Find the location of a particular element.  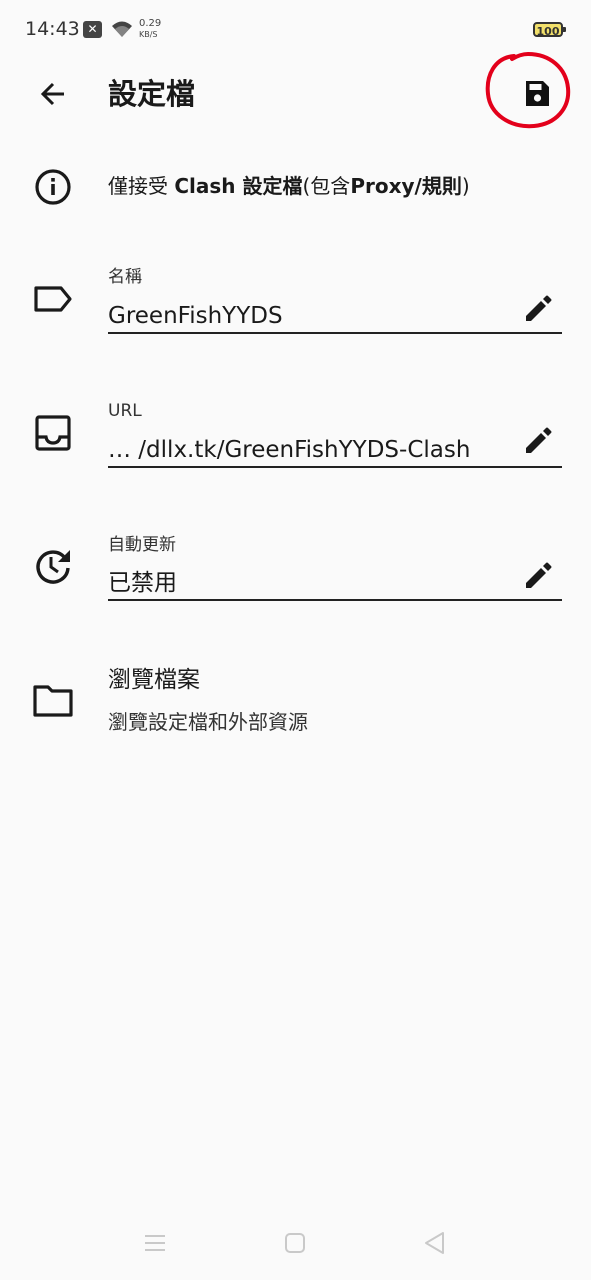

back-triangle-icon is located at coordinates (435, 1243).